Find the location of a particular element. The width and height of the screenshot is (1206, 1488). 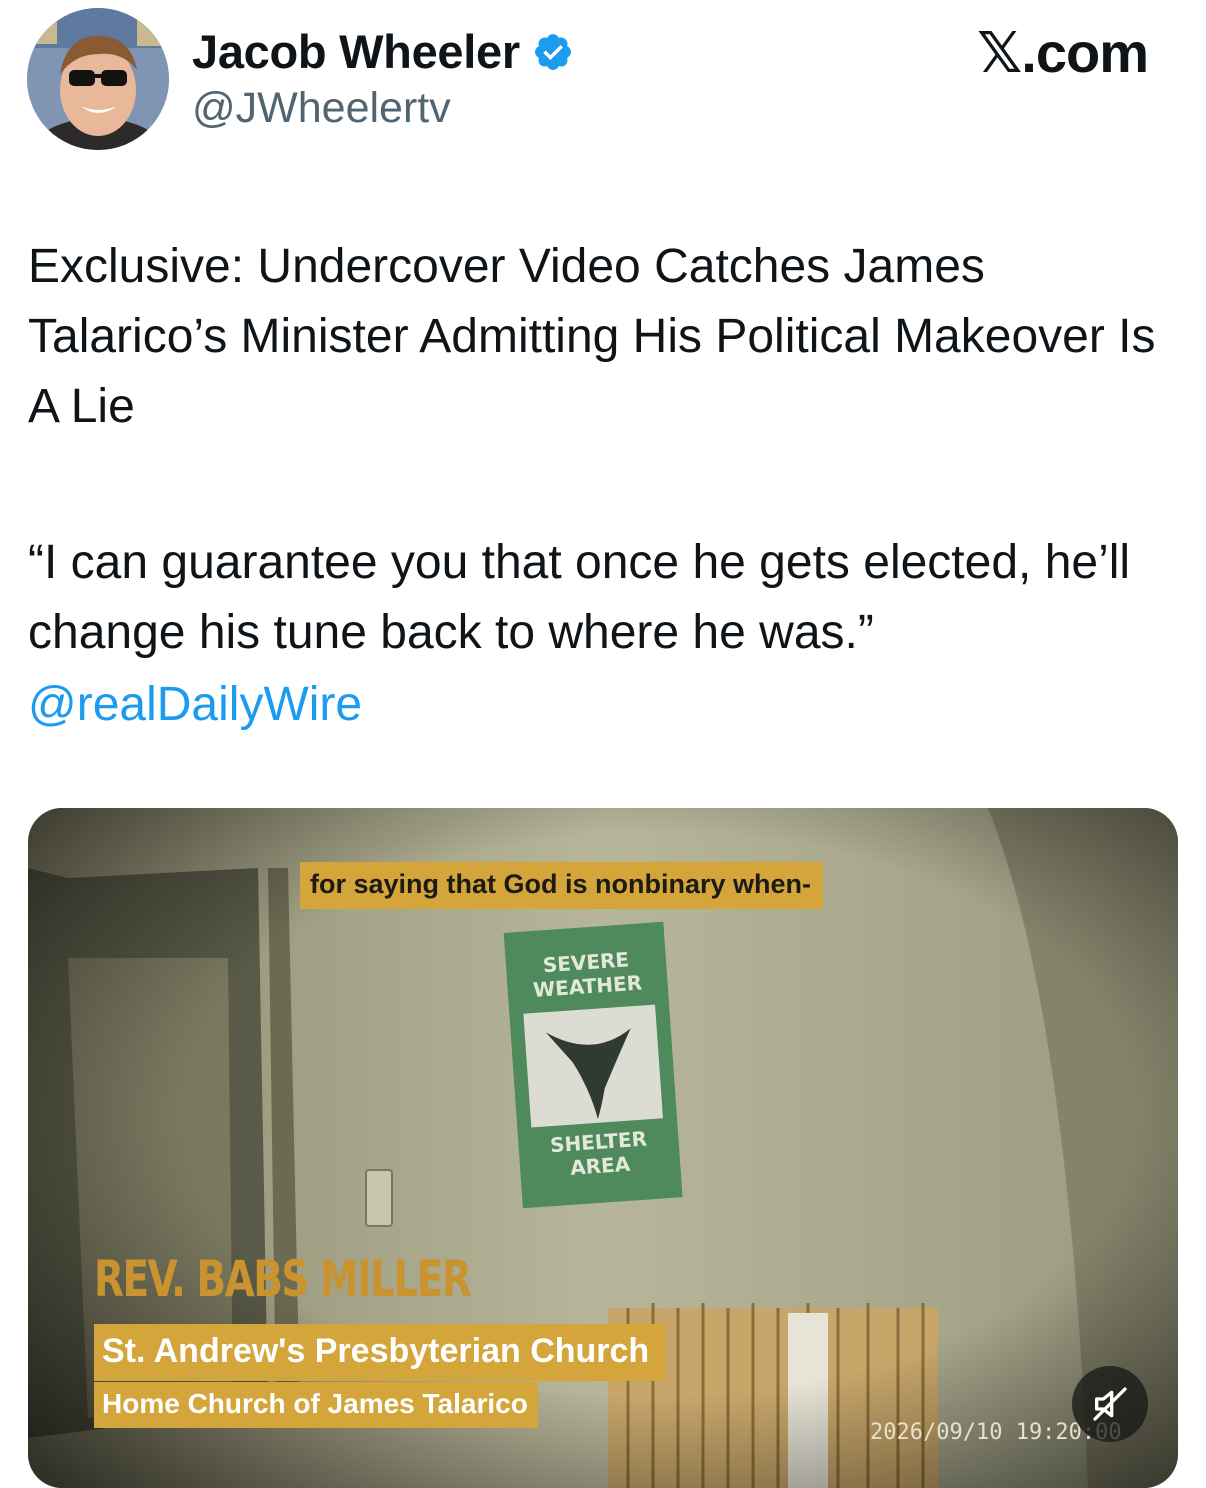

mute-button is located at coordinates (1110, 1404).